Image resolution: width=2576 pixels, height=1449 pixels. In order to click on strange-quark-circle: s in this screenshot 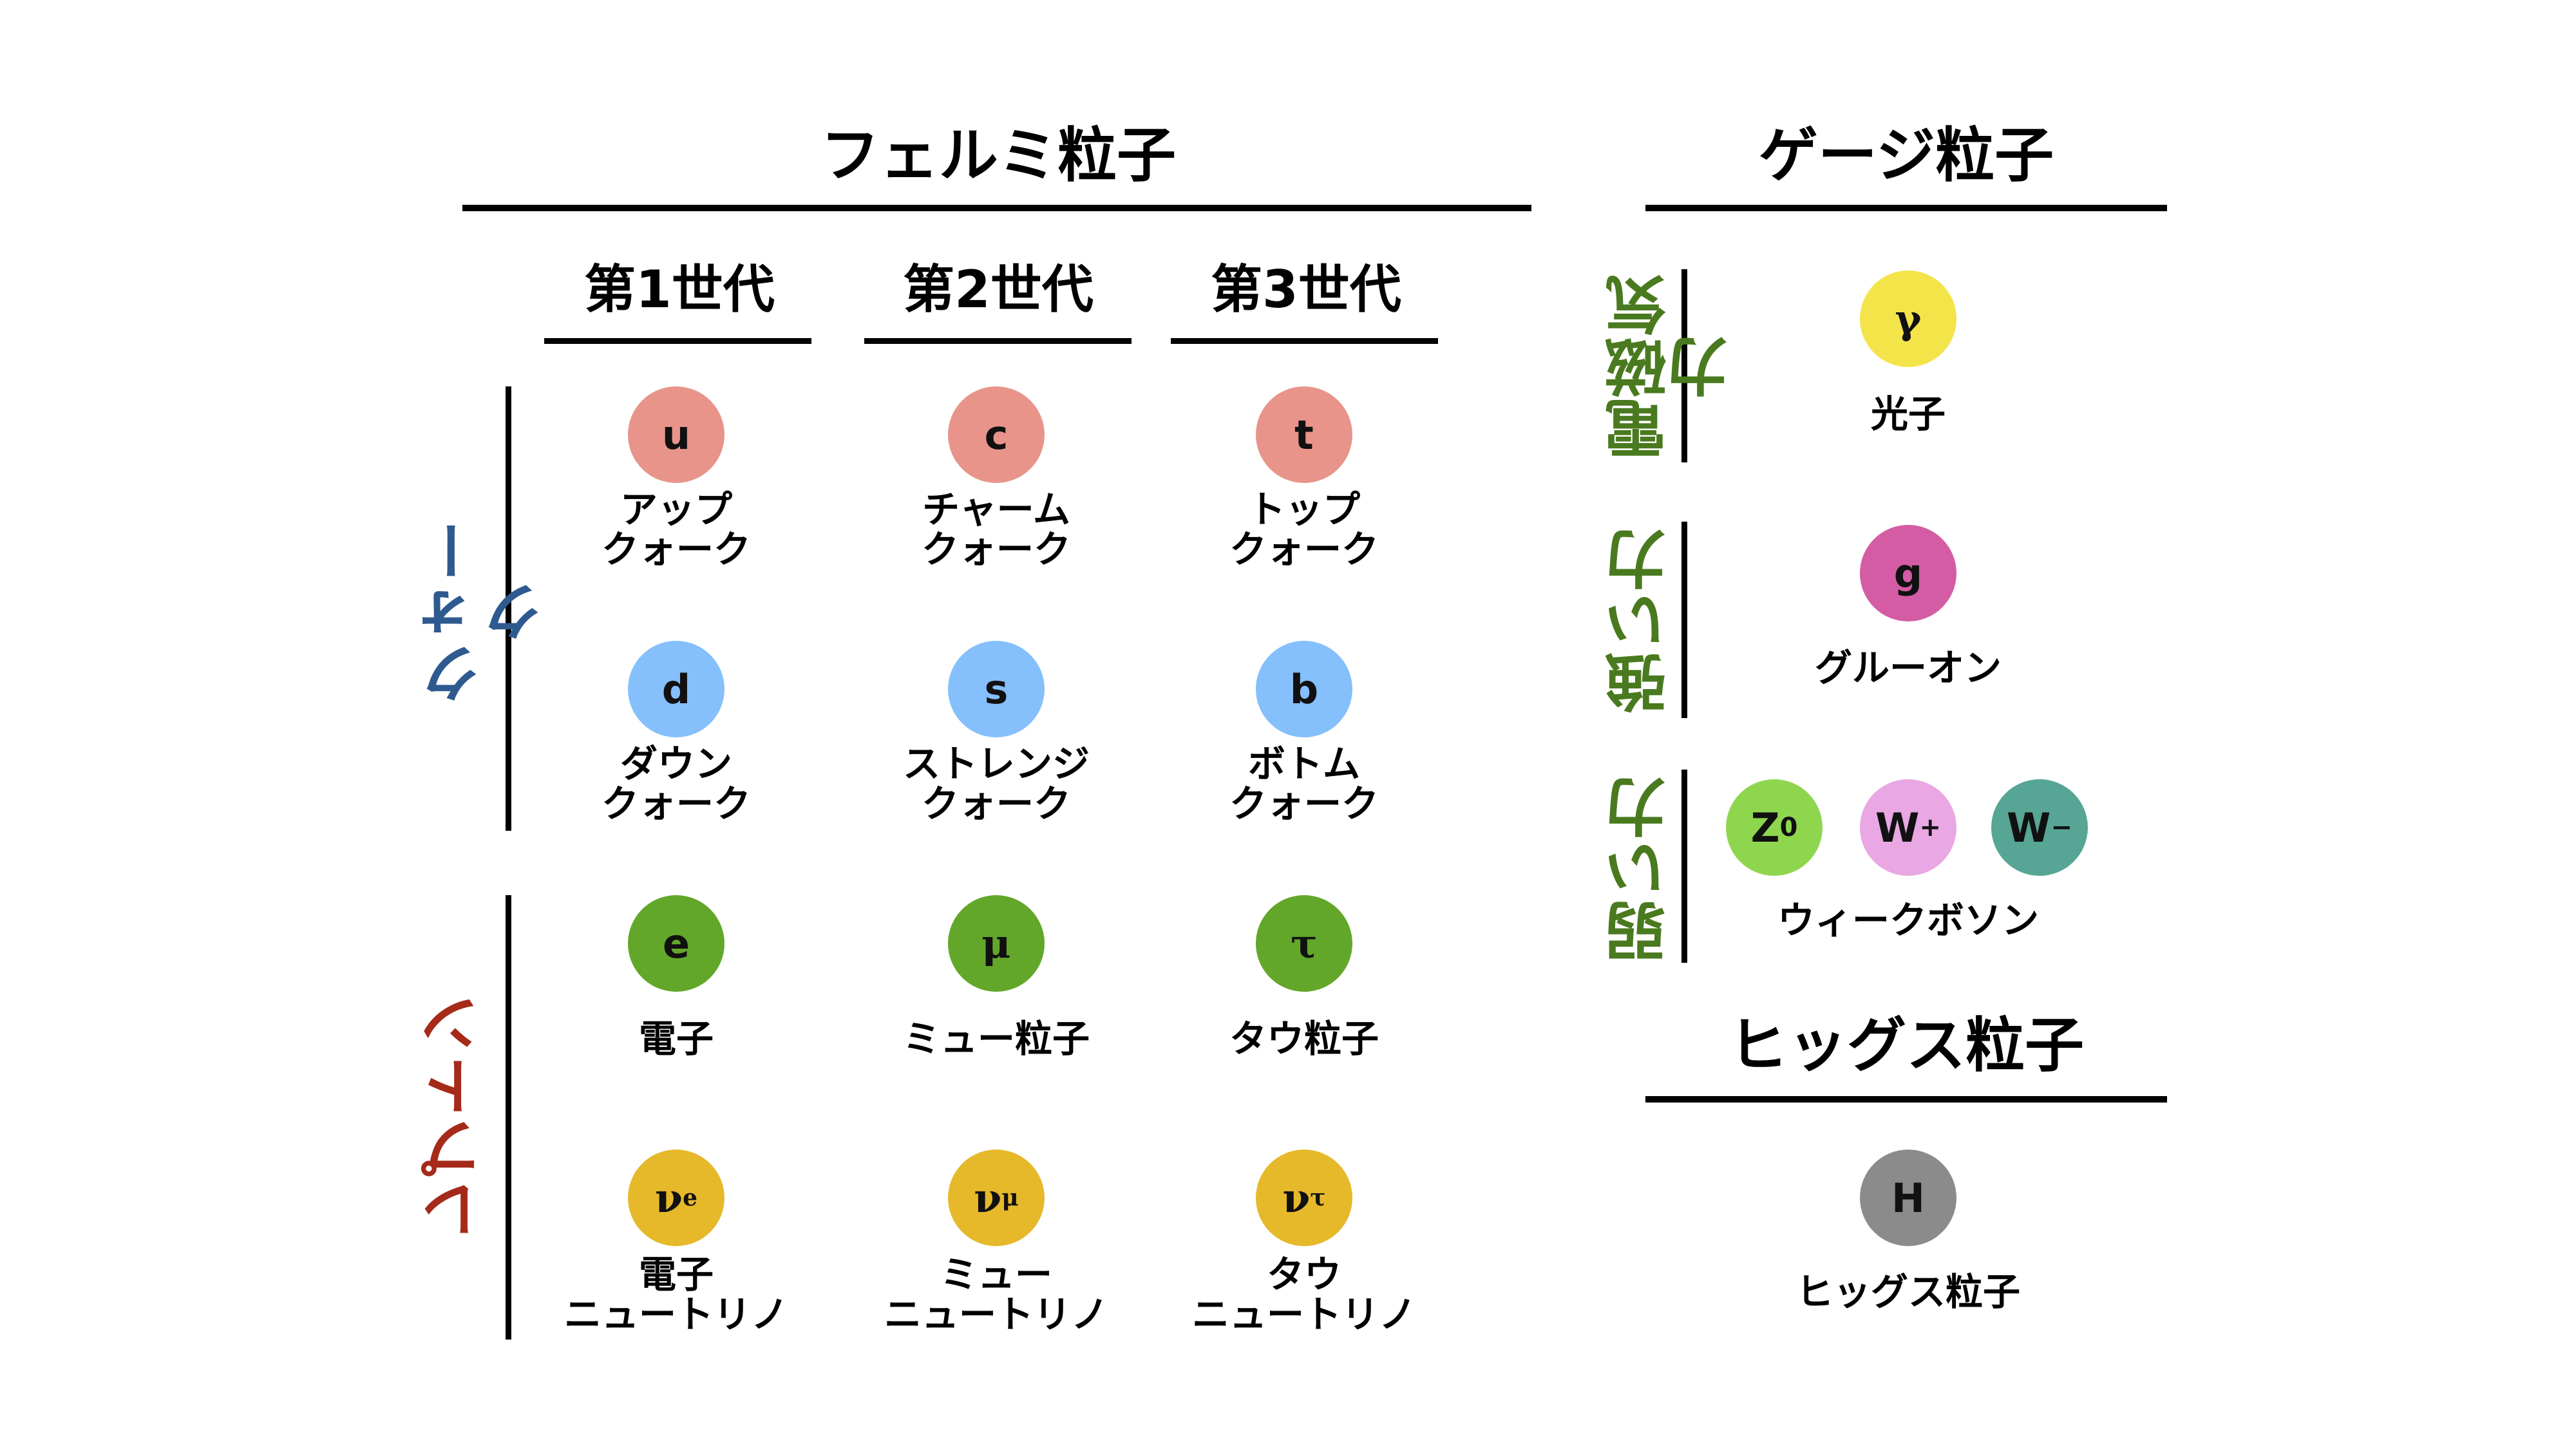, I will do `click(997, 689)`.